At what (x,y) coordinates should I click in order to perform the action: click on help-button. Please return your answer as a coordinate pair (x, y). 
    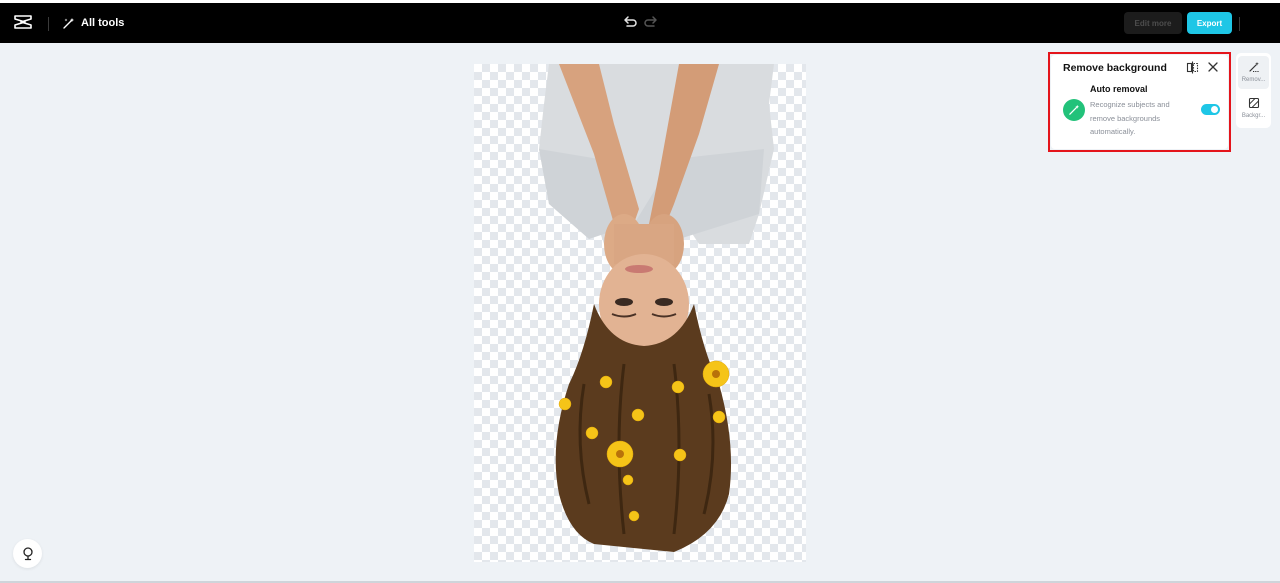
    Looking at the image, I should click on (27, 553).